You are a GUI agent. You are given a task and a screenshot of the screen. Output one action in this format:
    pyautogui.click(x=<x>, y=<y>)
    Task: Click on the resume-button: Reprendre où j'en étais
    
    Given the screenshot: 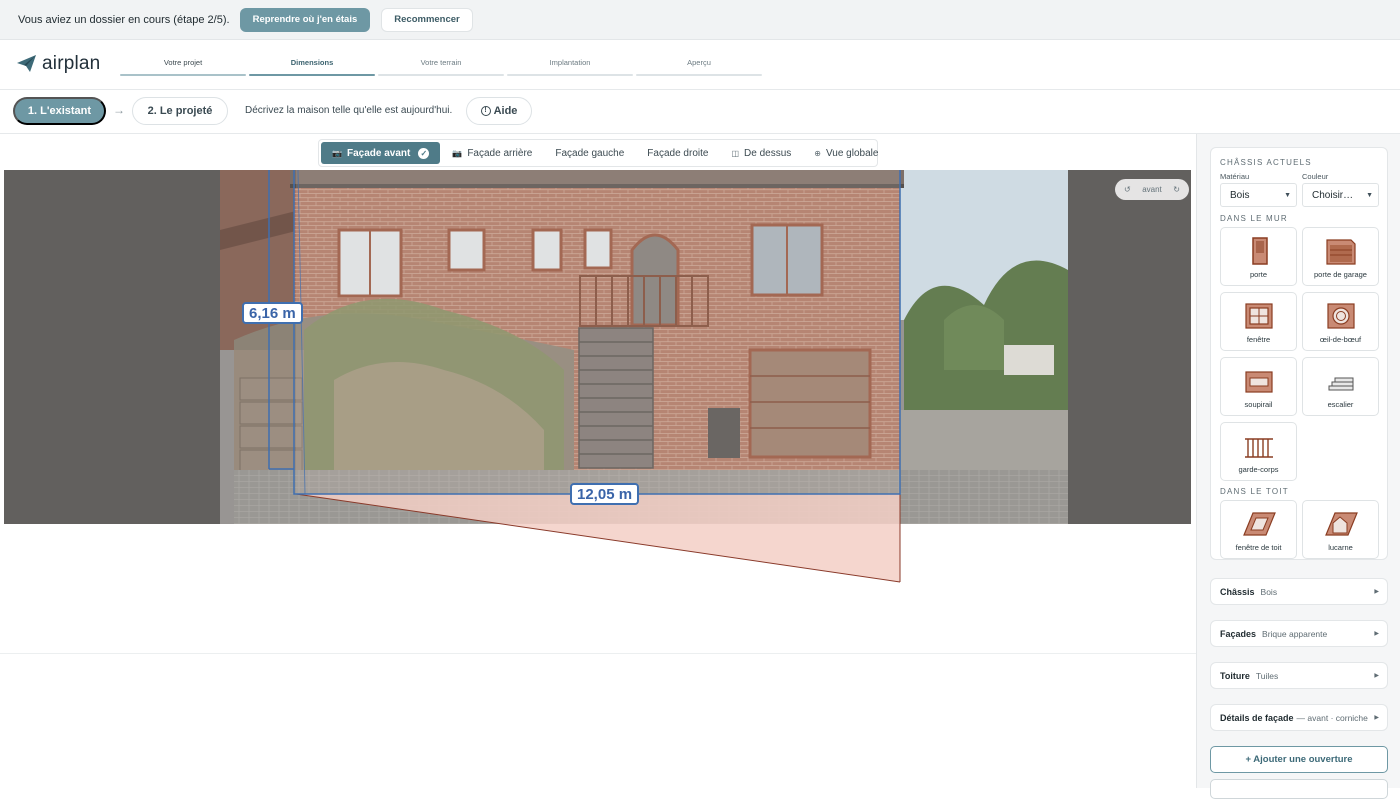 What is the action you would take?
    pyautogui.click(x=305, y=19)
    